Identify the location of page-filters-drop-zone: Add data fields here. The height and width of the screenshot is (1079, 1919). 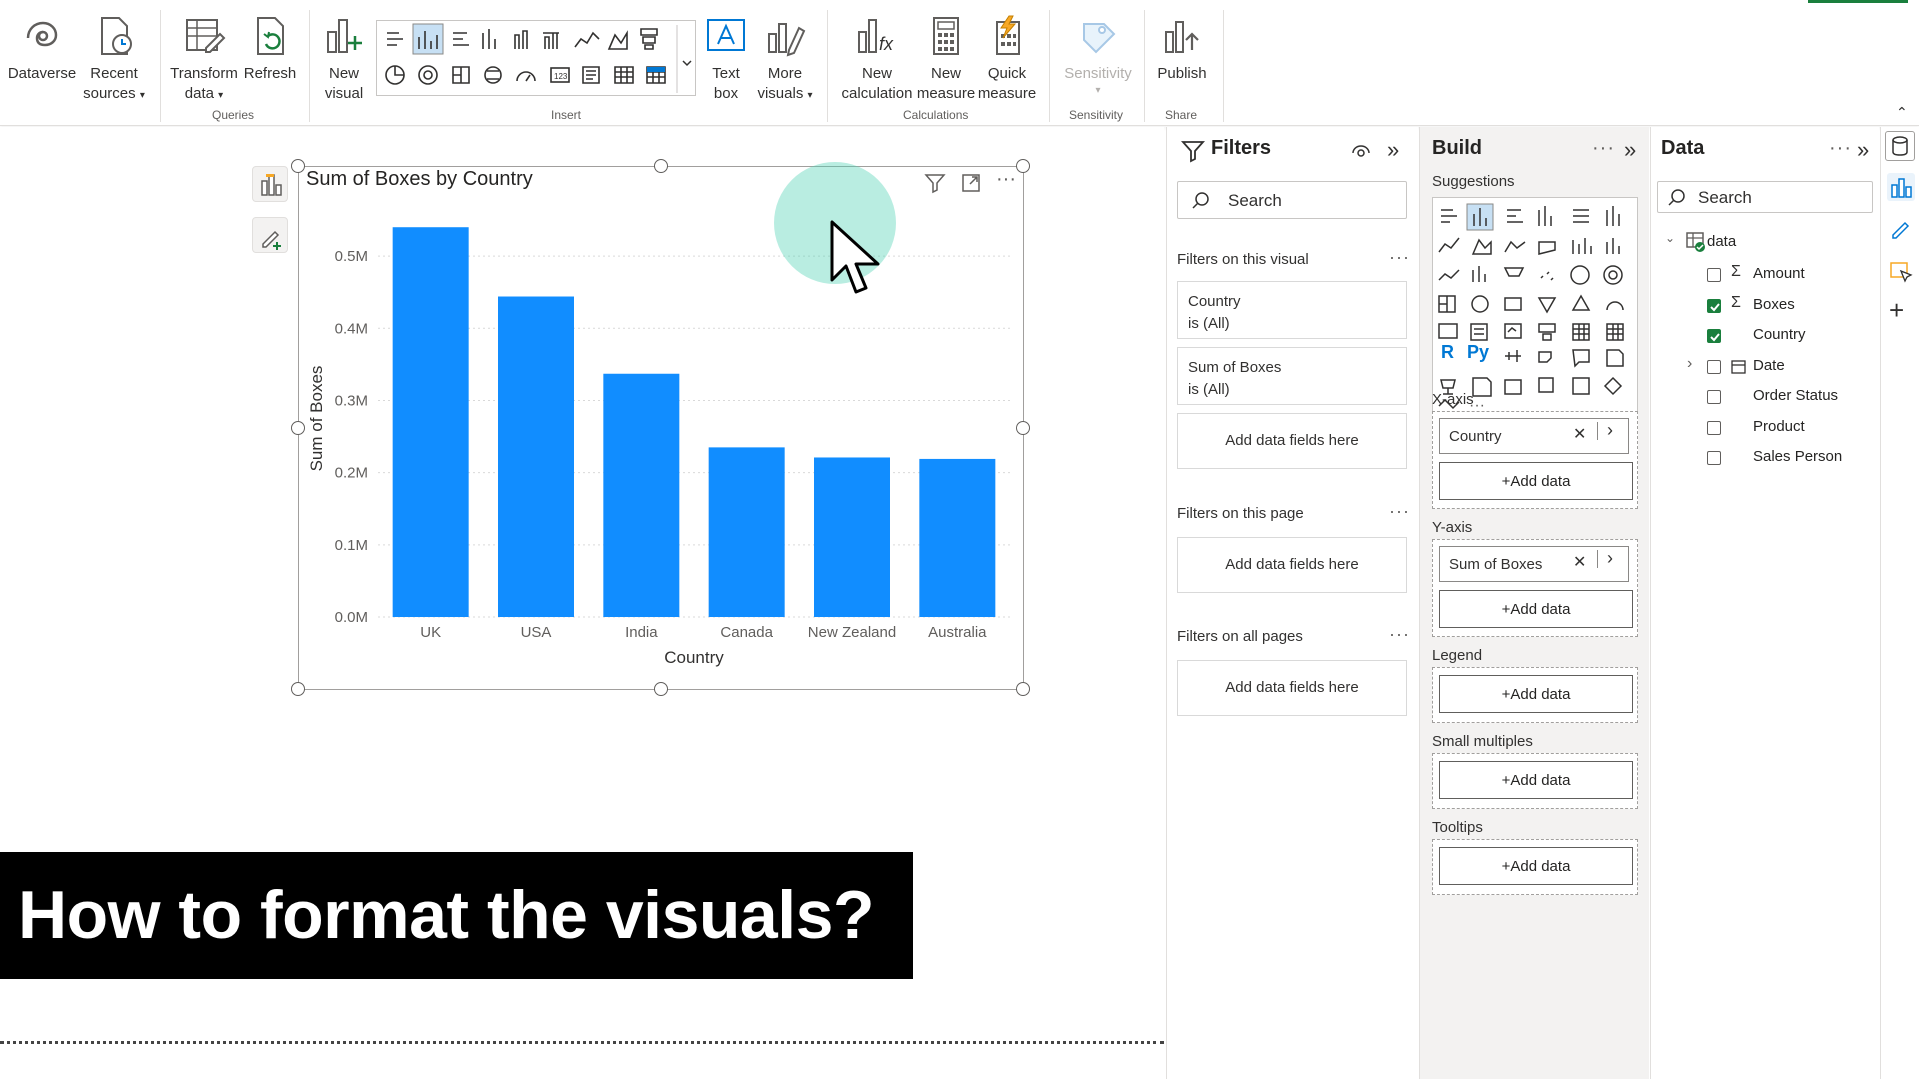
(1292, 565).